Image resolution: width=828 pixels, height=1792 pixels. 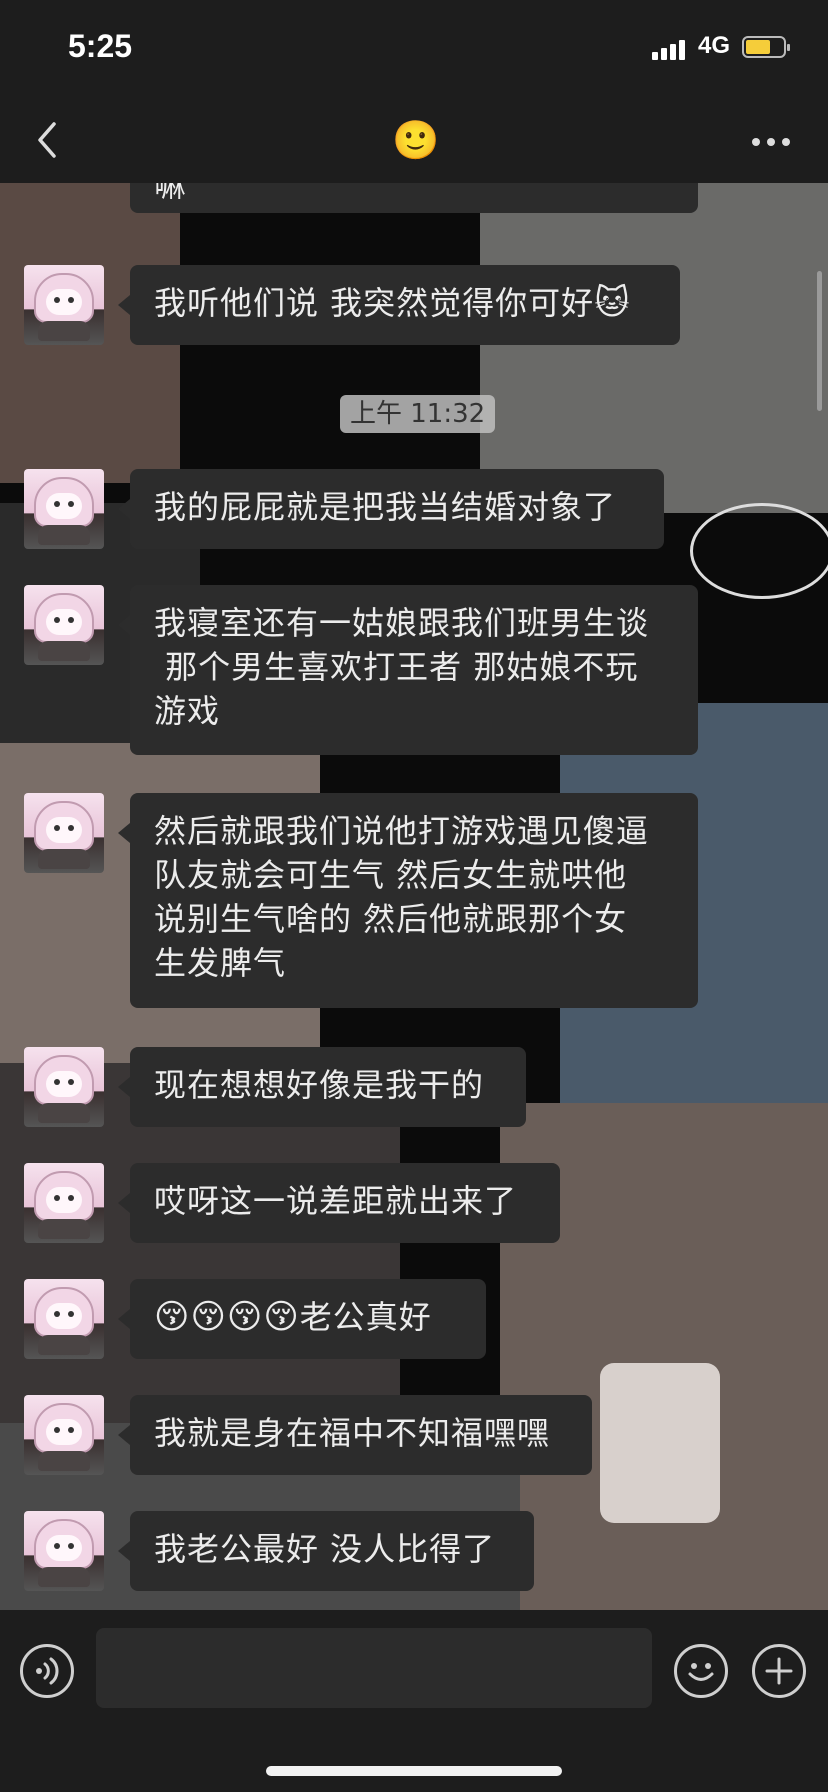 I want to click on message-input, so click(x=374, y=1668).